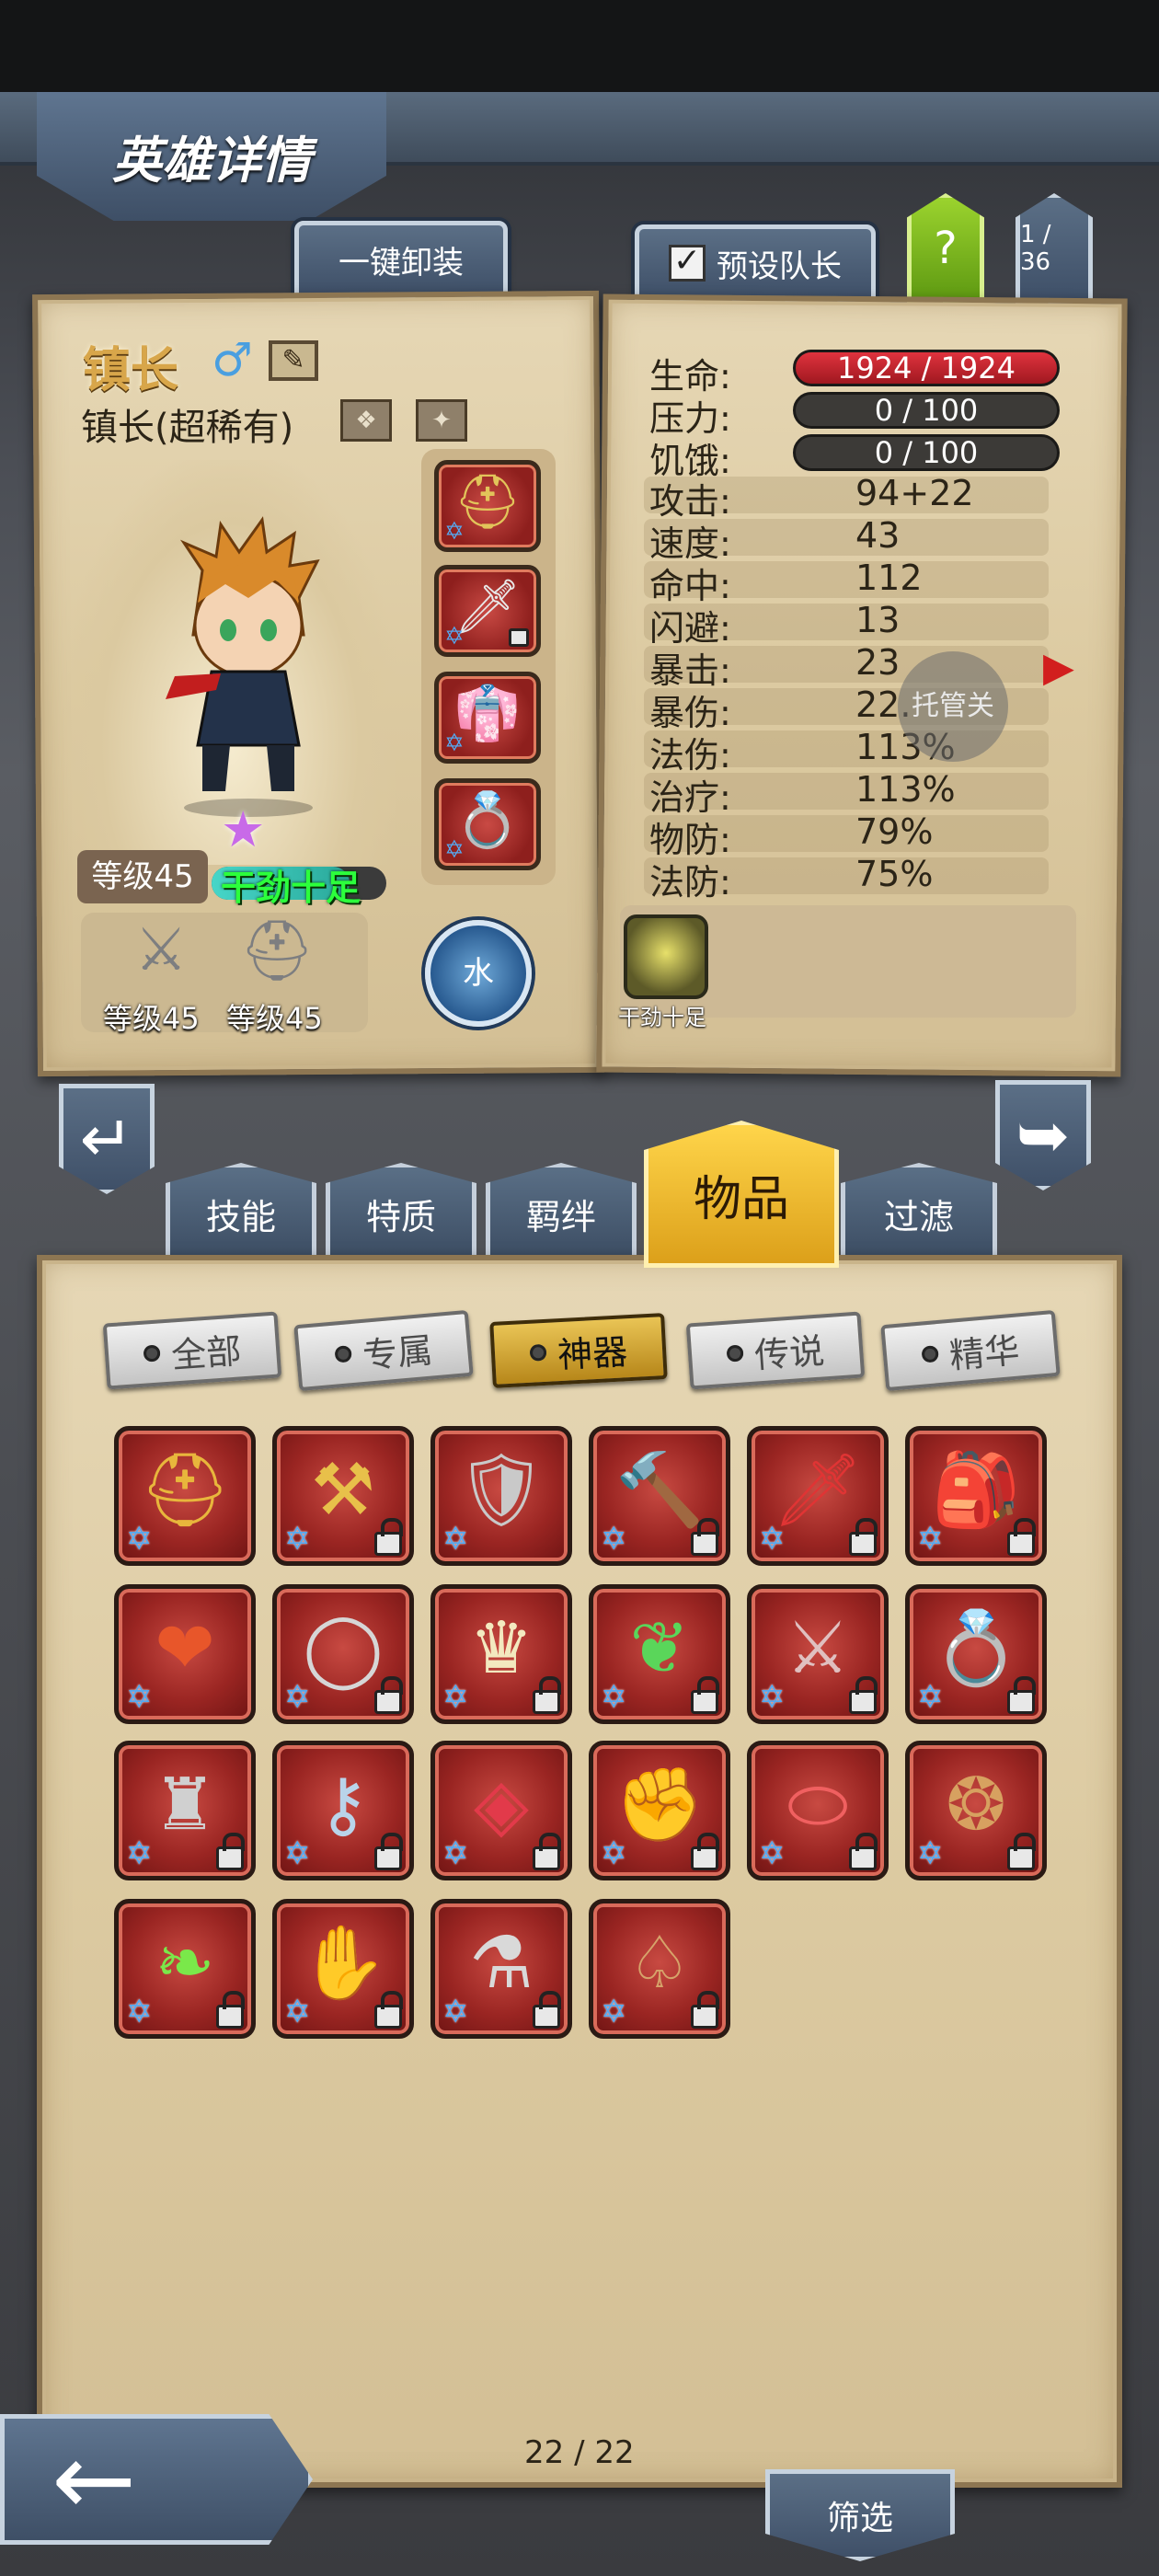  Describe the element at coordinates (366, 420) in the screenshot. I see `class-info-icon: ❖` at that location.